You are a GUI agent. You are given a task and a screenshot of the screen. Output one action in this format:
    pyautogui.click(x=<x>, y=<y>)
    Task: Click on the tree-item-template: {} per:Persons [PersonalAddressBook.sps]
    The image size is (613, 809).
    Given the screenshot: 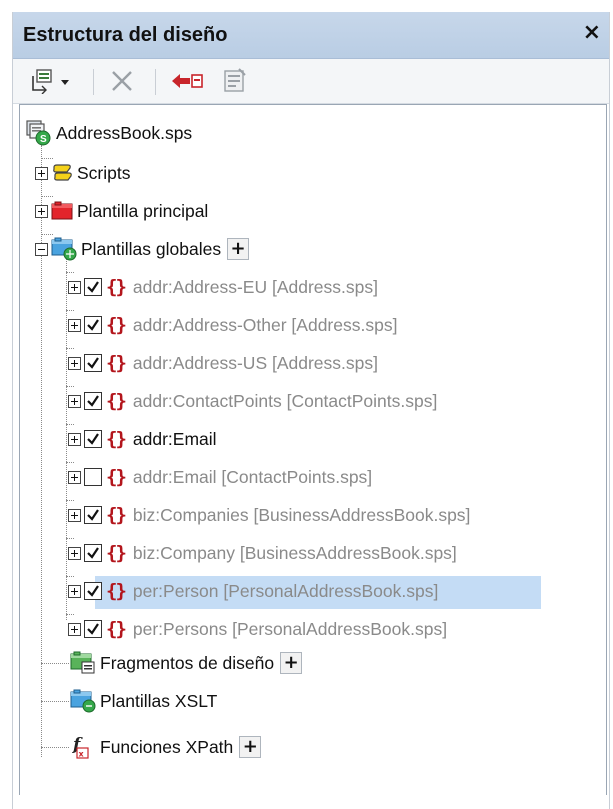 What is the action you would take?
    pyautogui.click(x=257, y=629)
    